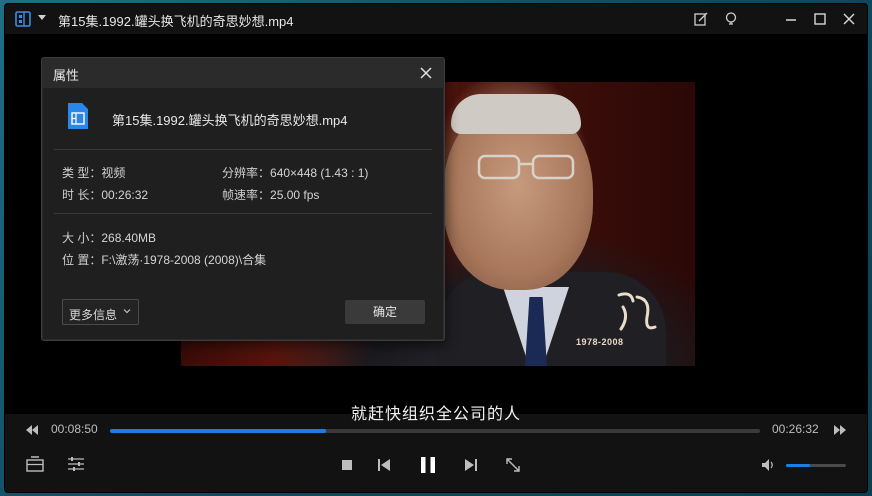 Image resolution: width=872 pixels, height=496 pixels. I want to click on resolution-value: 640×448 (1.43 : 1), so click(319, 173).